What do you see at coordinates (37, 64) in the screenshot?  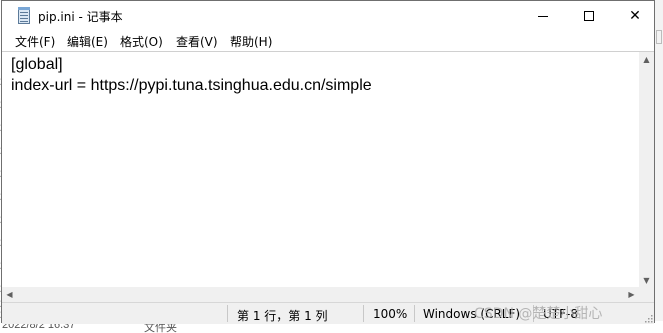 I see `editor-line: [global]` at bounding box center [37, 64].